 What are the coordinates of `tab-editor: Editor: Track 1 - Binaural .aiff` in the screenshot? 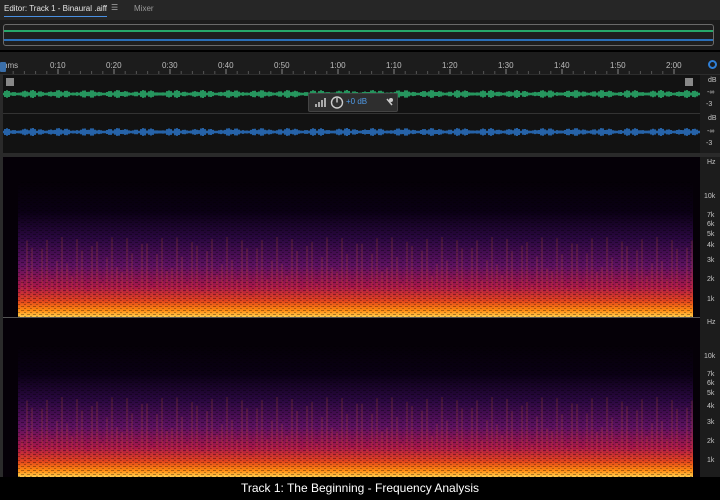 It's located at (56, 10).